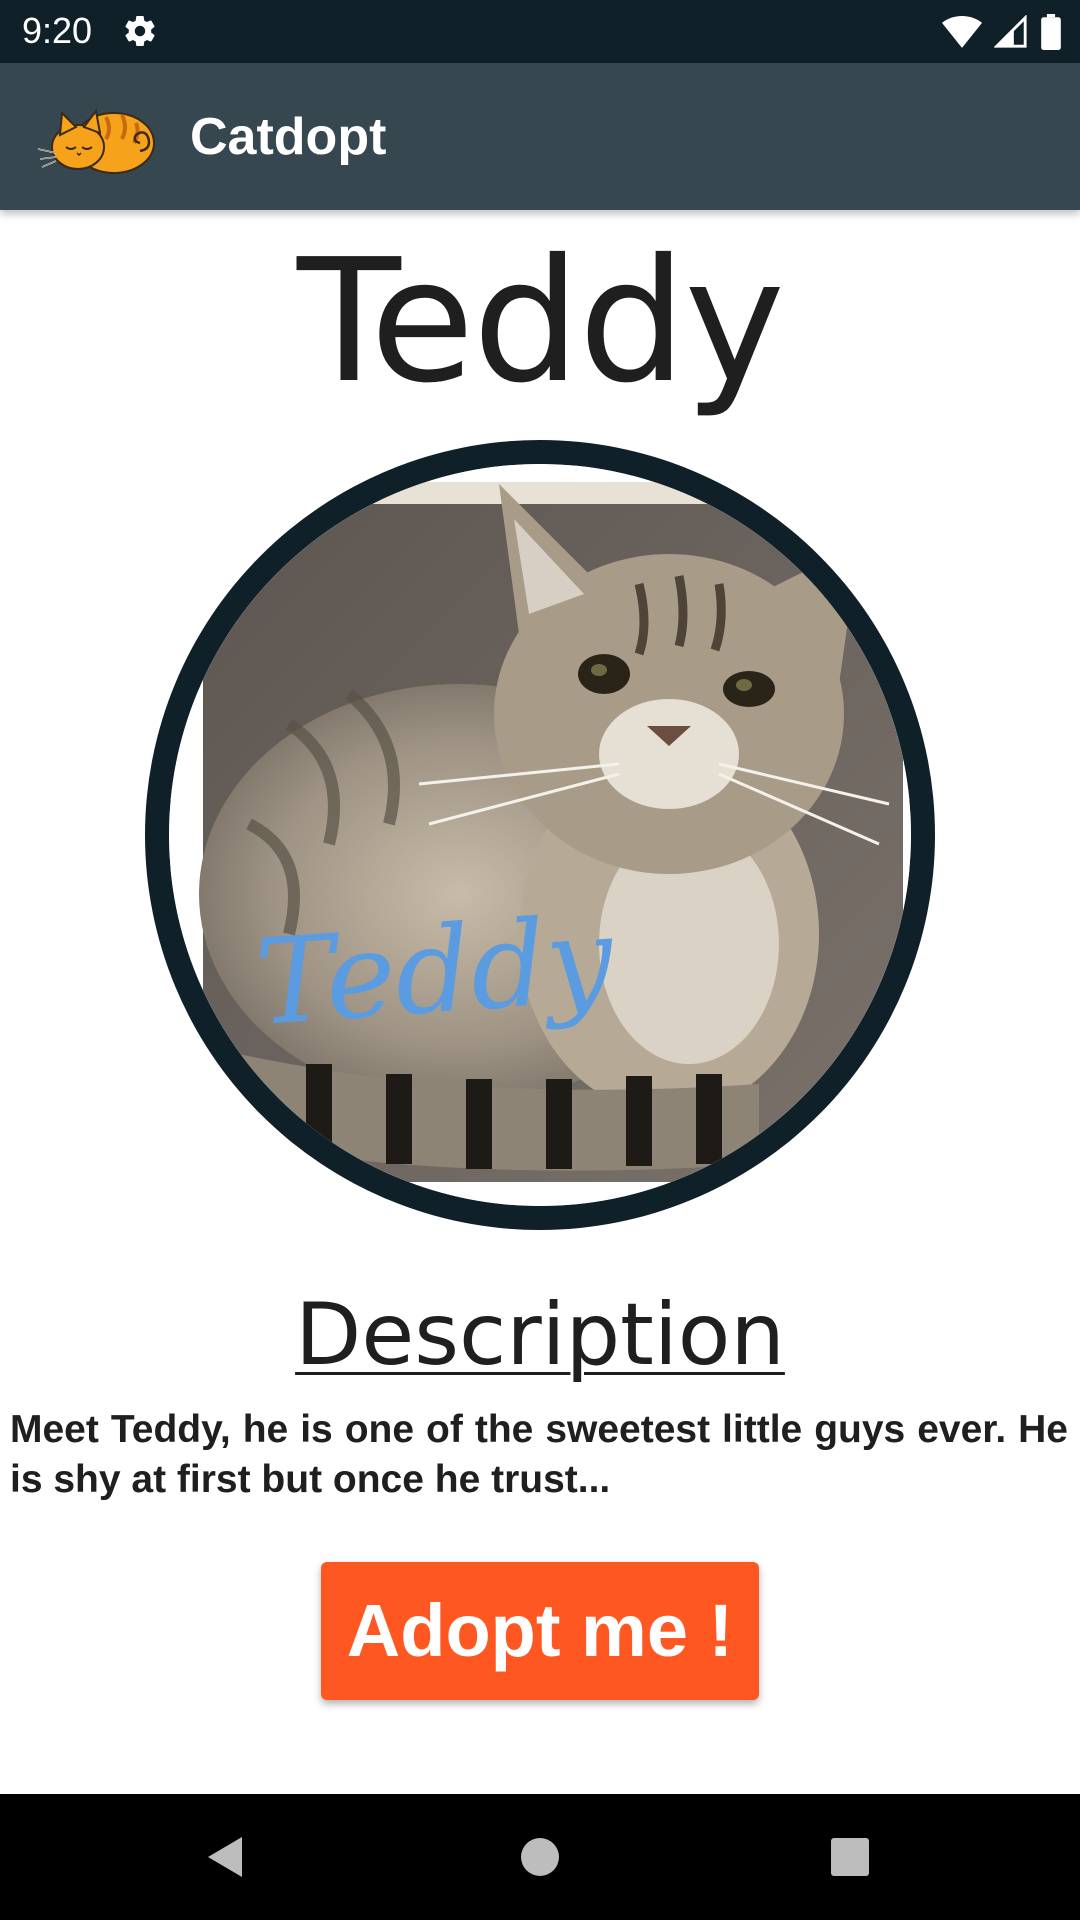  I want to click on battery-icon, so click(1051, 32).